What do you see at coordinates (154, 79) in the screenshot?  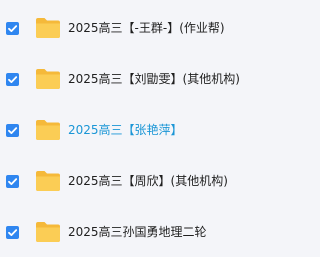 I see `file-name: 2025高三【刘勖雯】(其他机构)` at bounding box center [154, 79].